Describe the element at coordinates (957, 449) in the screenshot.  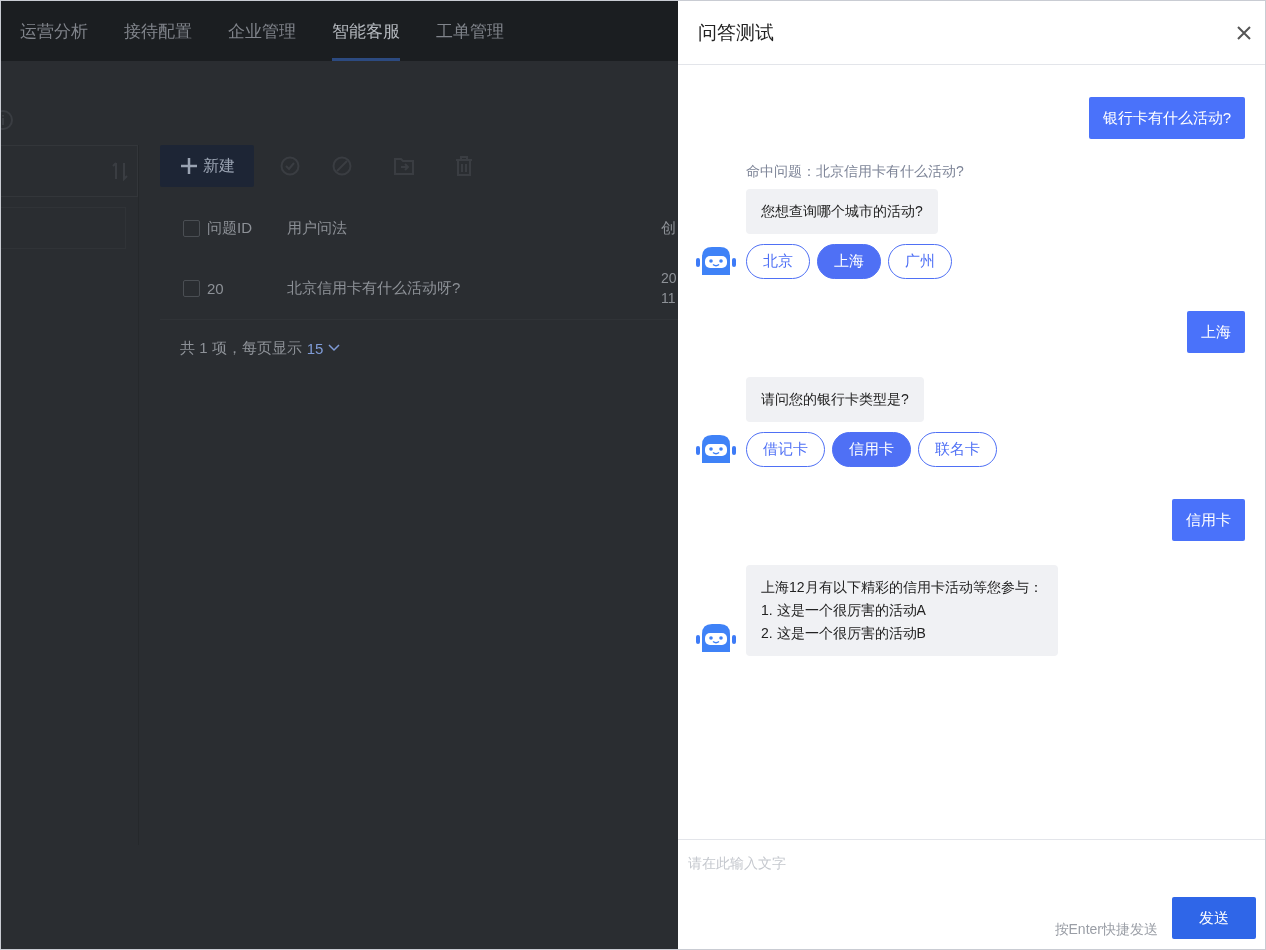
I see `option-button: 联名卡` at that location.